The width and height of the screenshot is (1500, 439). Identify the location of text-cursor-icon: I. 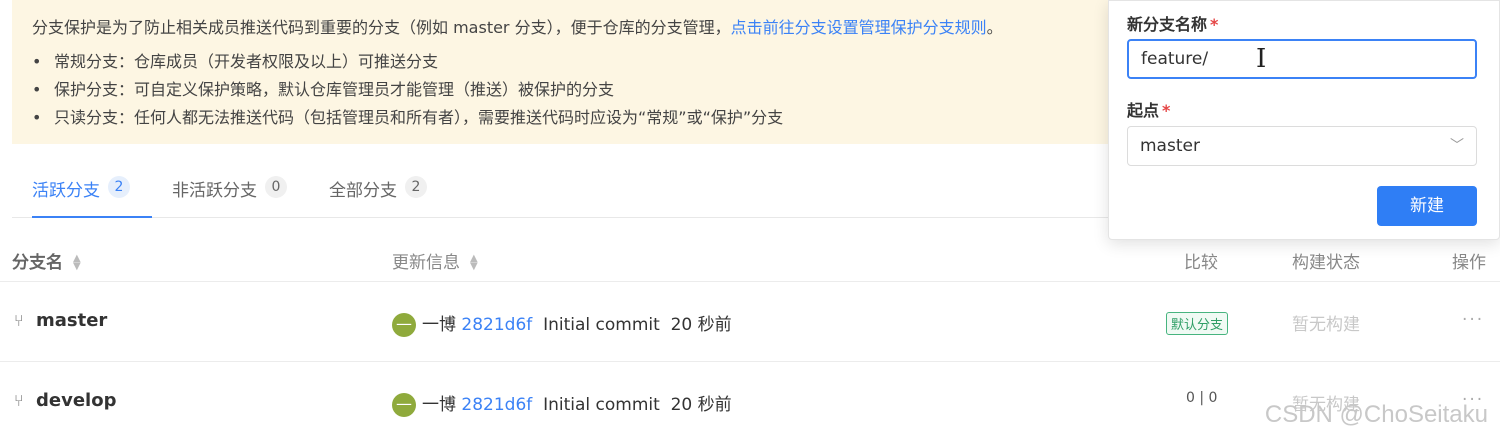
(1261, 59).